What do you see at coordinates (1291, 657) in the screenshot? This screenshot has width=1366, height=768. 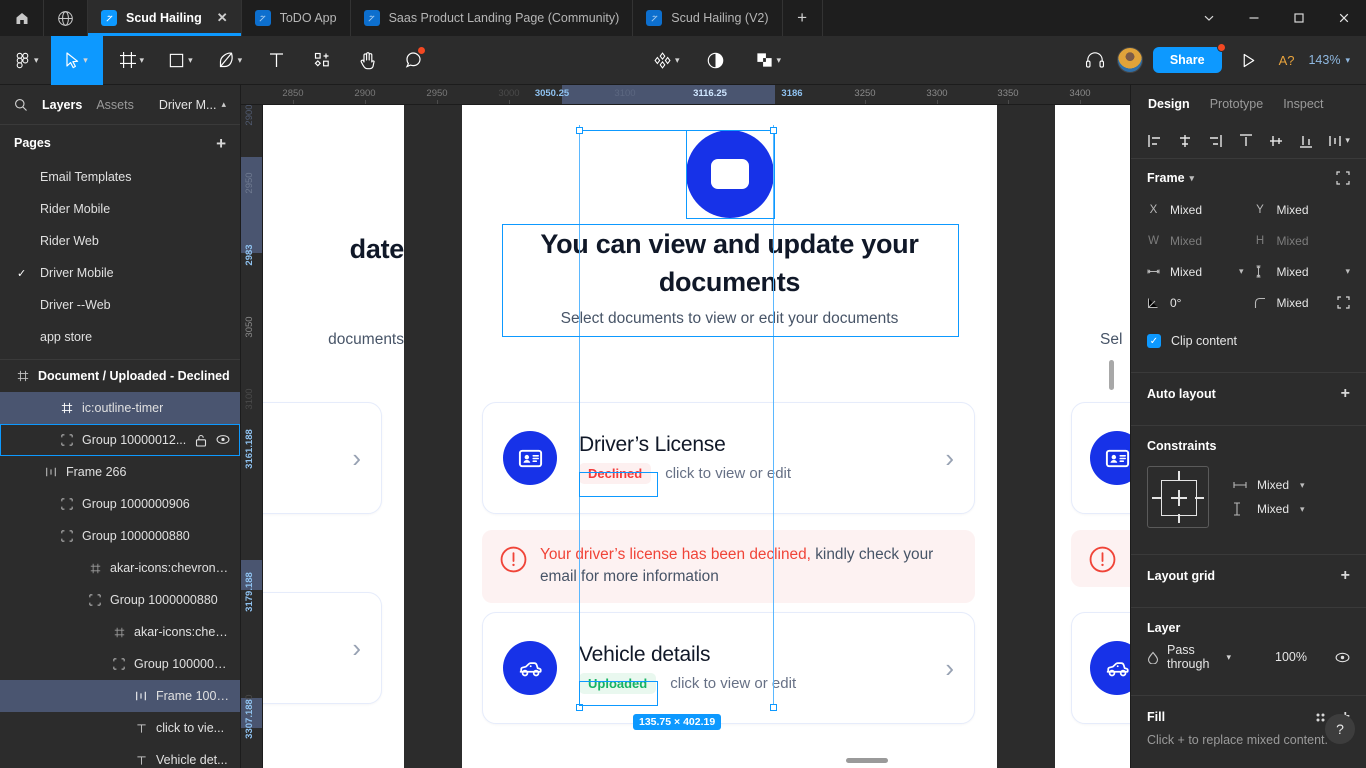 I see `opacity-value: 100%` at bounding box center [1291, 657].